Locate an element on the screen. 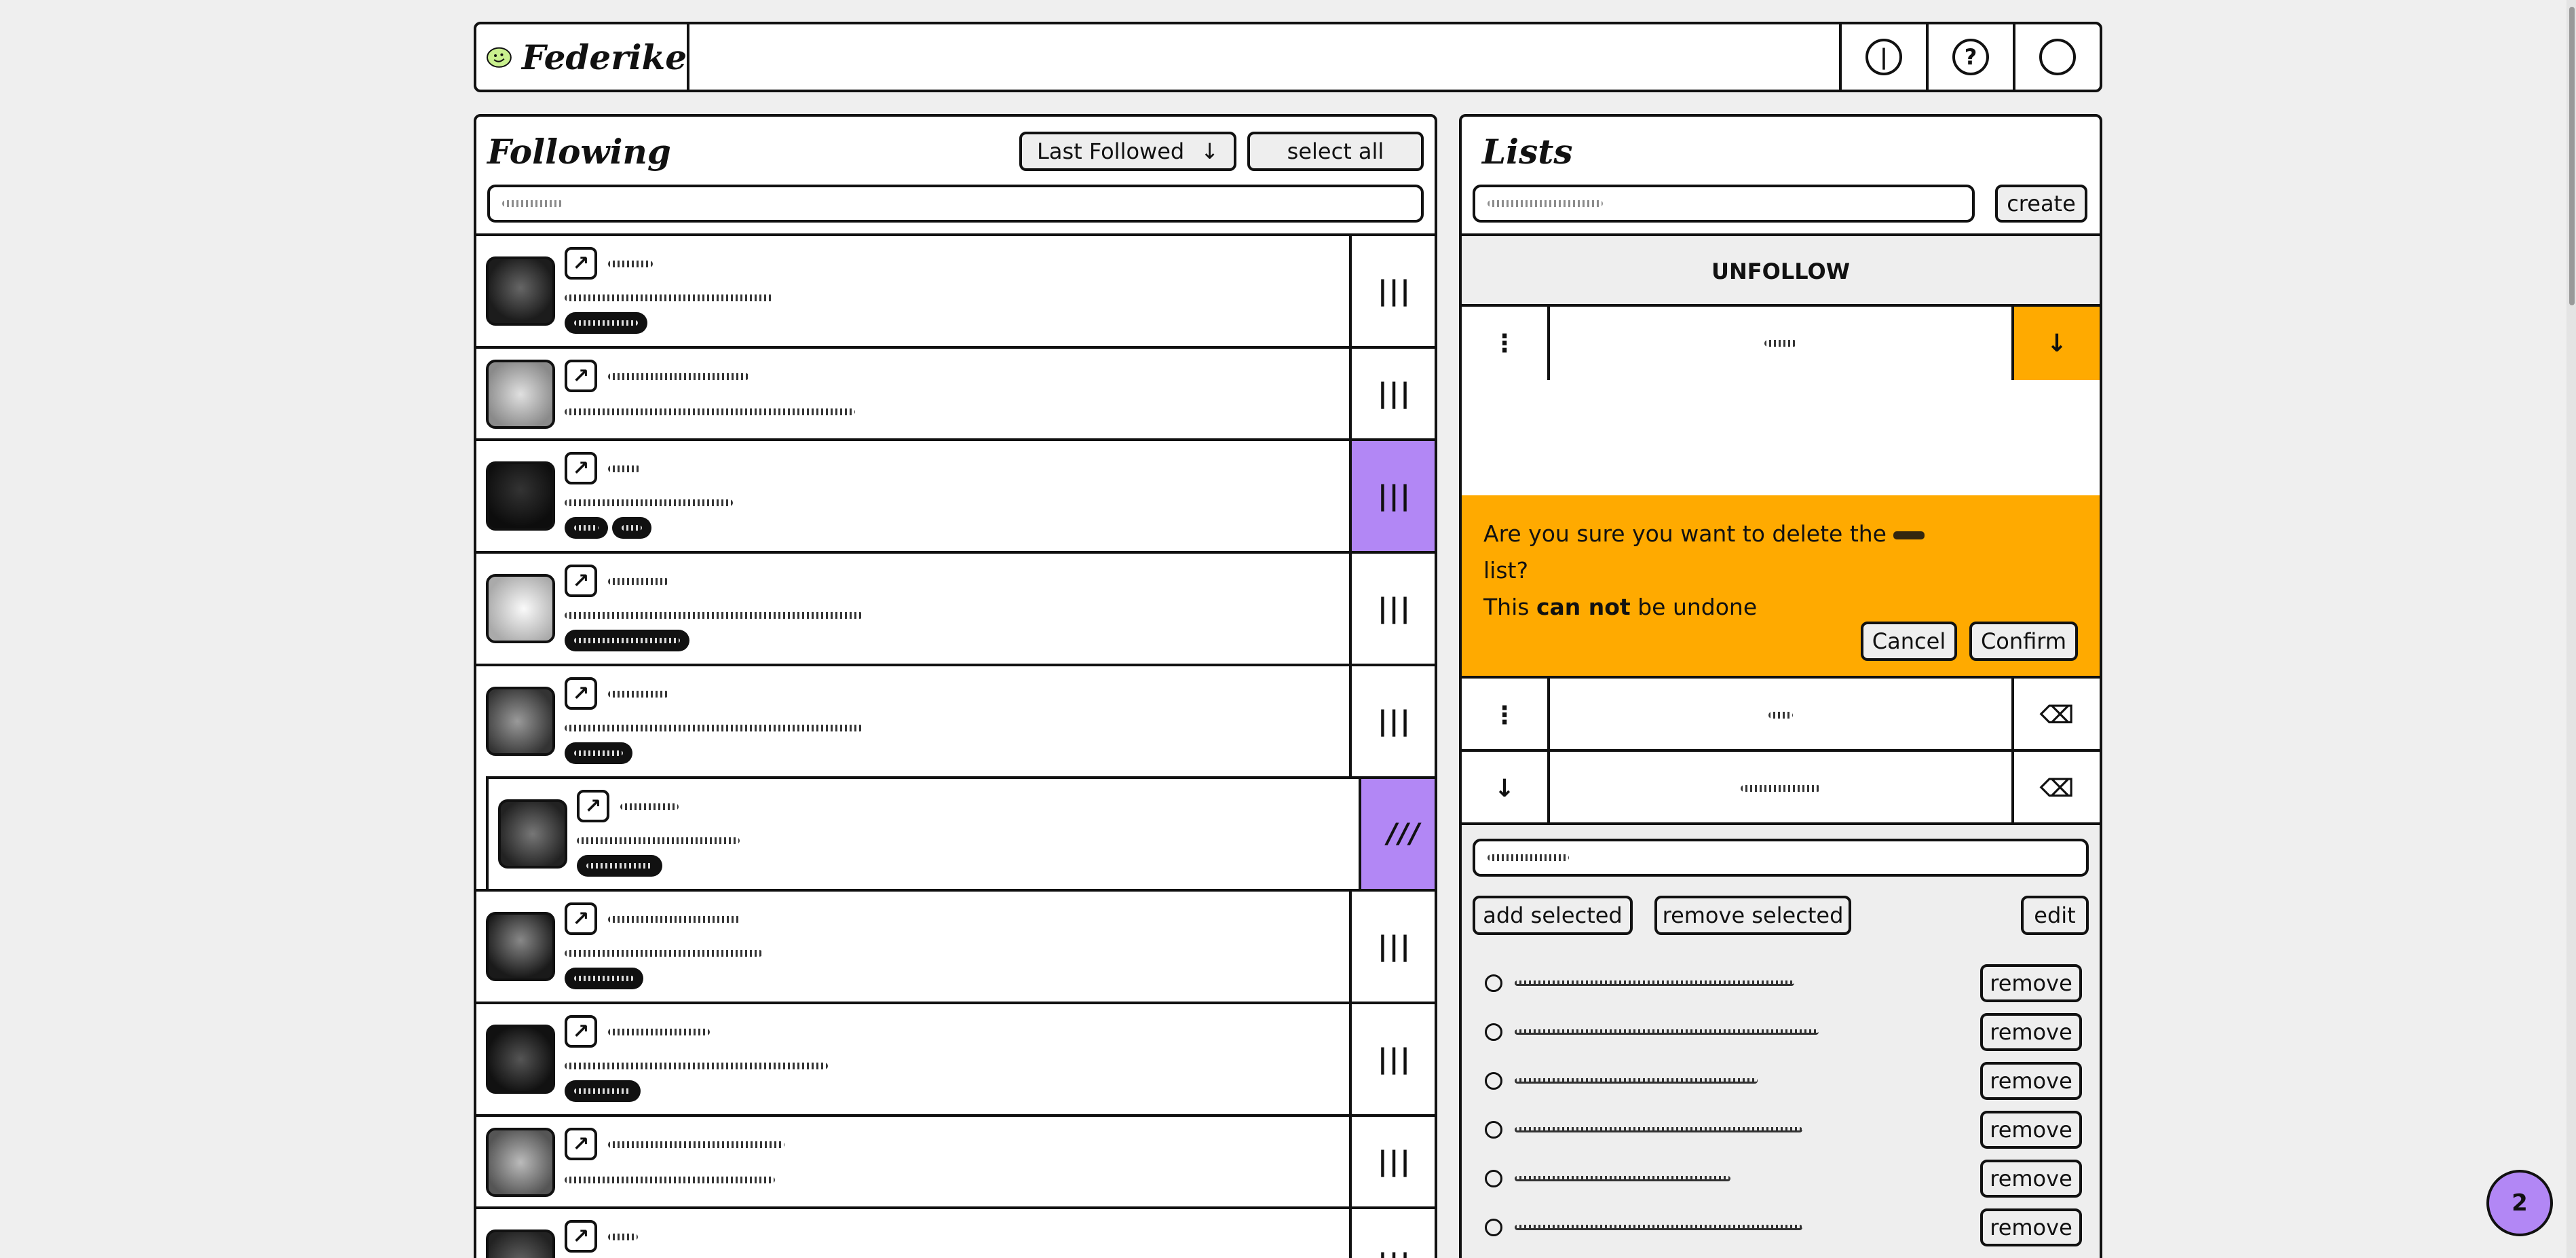 Image resolution: width=2576 pixels, height=1258 pixels. cancel-button: Cancel is located at coordinates (1909, 641).